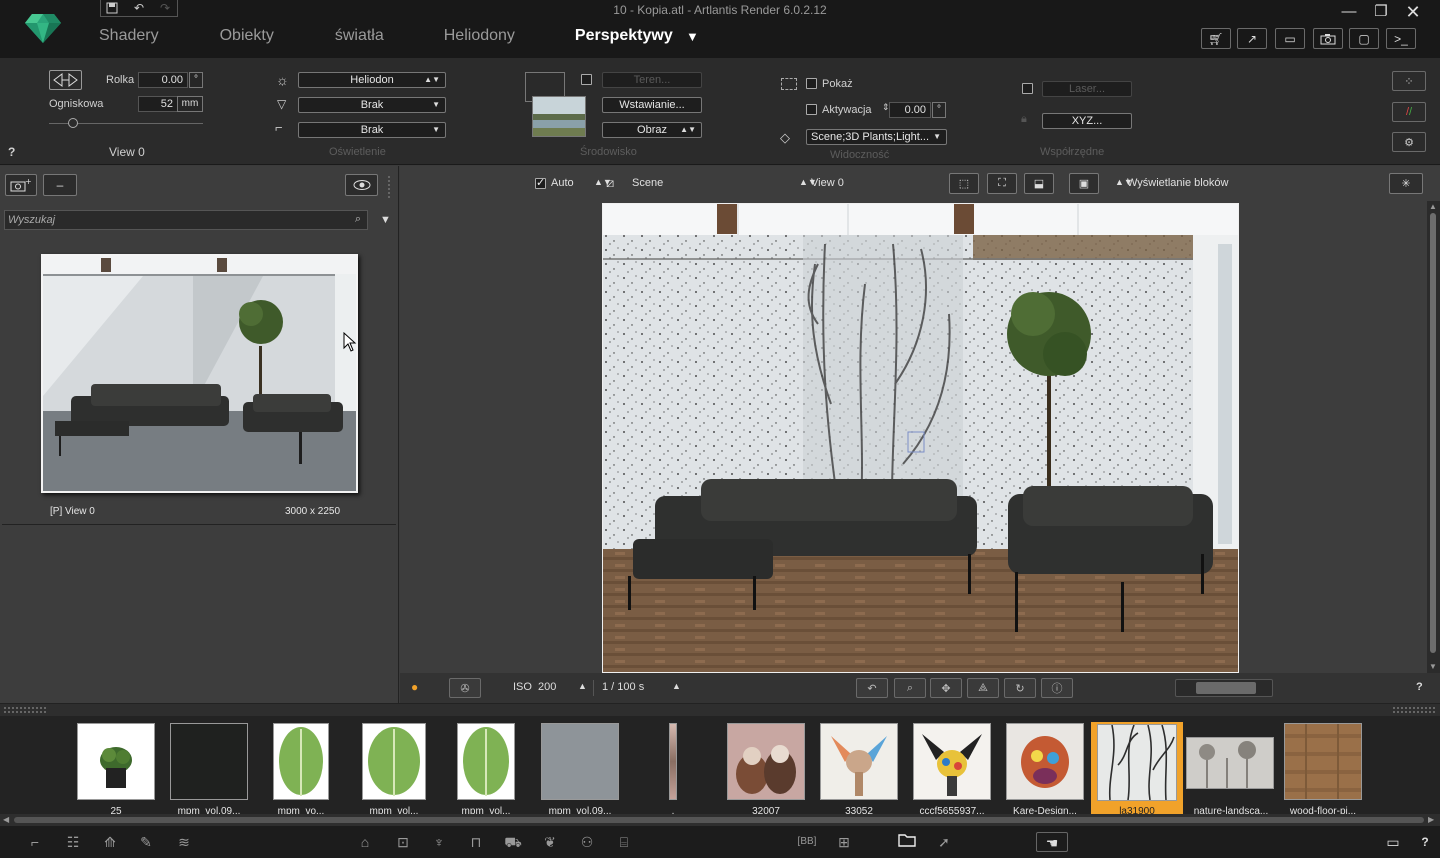  I want to click on camera-type-icon, so click(65, 80).